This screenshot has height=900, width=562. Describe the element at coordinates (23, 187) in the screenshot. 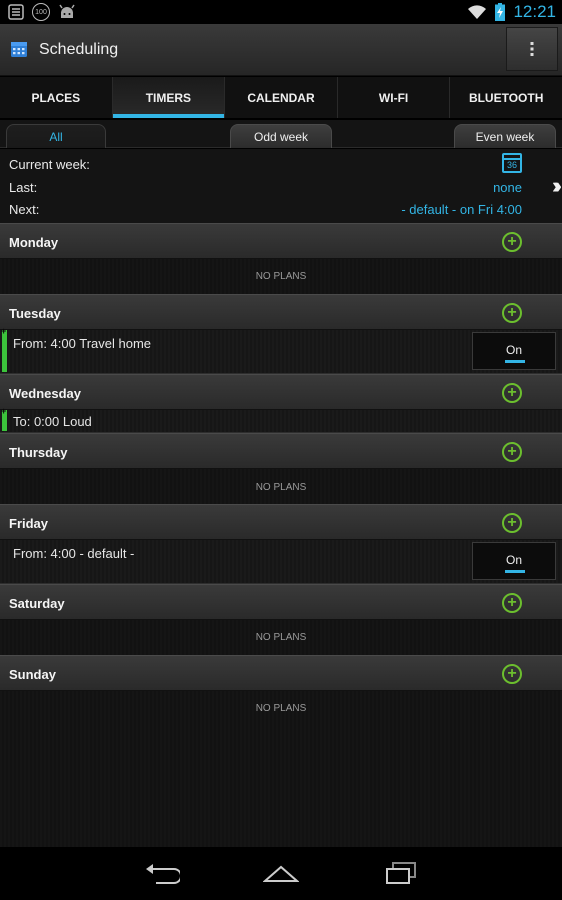

I see `last-label: Last:` at that location.